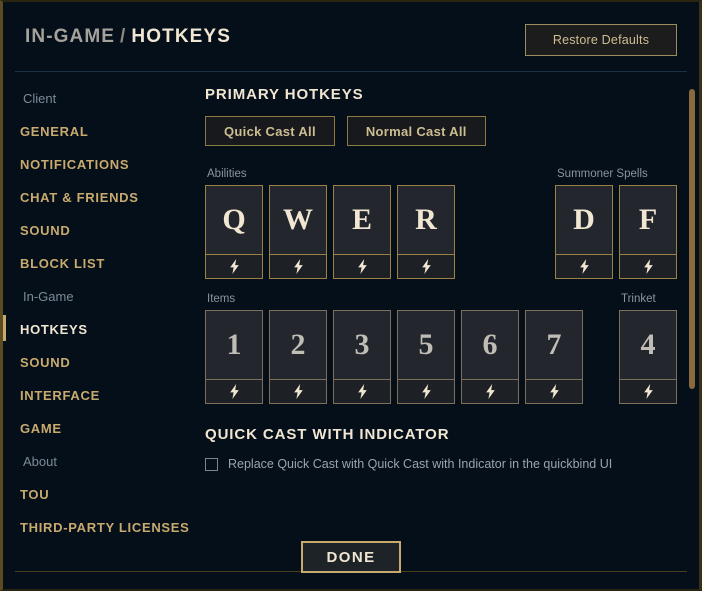 The image size is (702, 591). What do you see at coordinates (40, 98) in the screenshot?
I see `sidebar-group-label: Client` at bounding box center [40, 98].